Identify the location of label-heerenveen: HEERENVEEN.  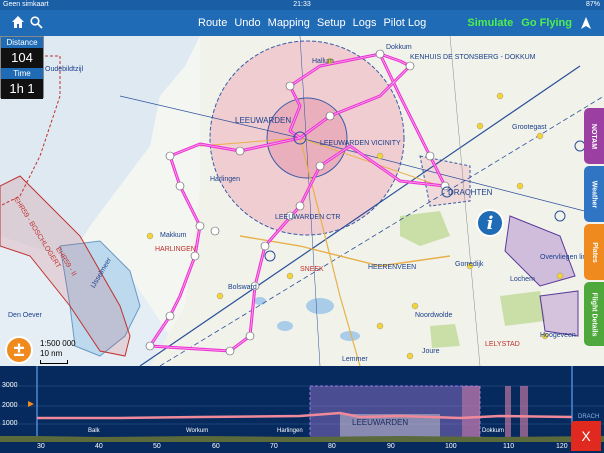
(392, 267).